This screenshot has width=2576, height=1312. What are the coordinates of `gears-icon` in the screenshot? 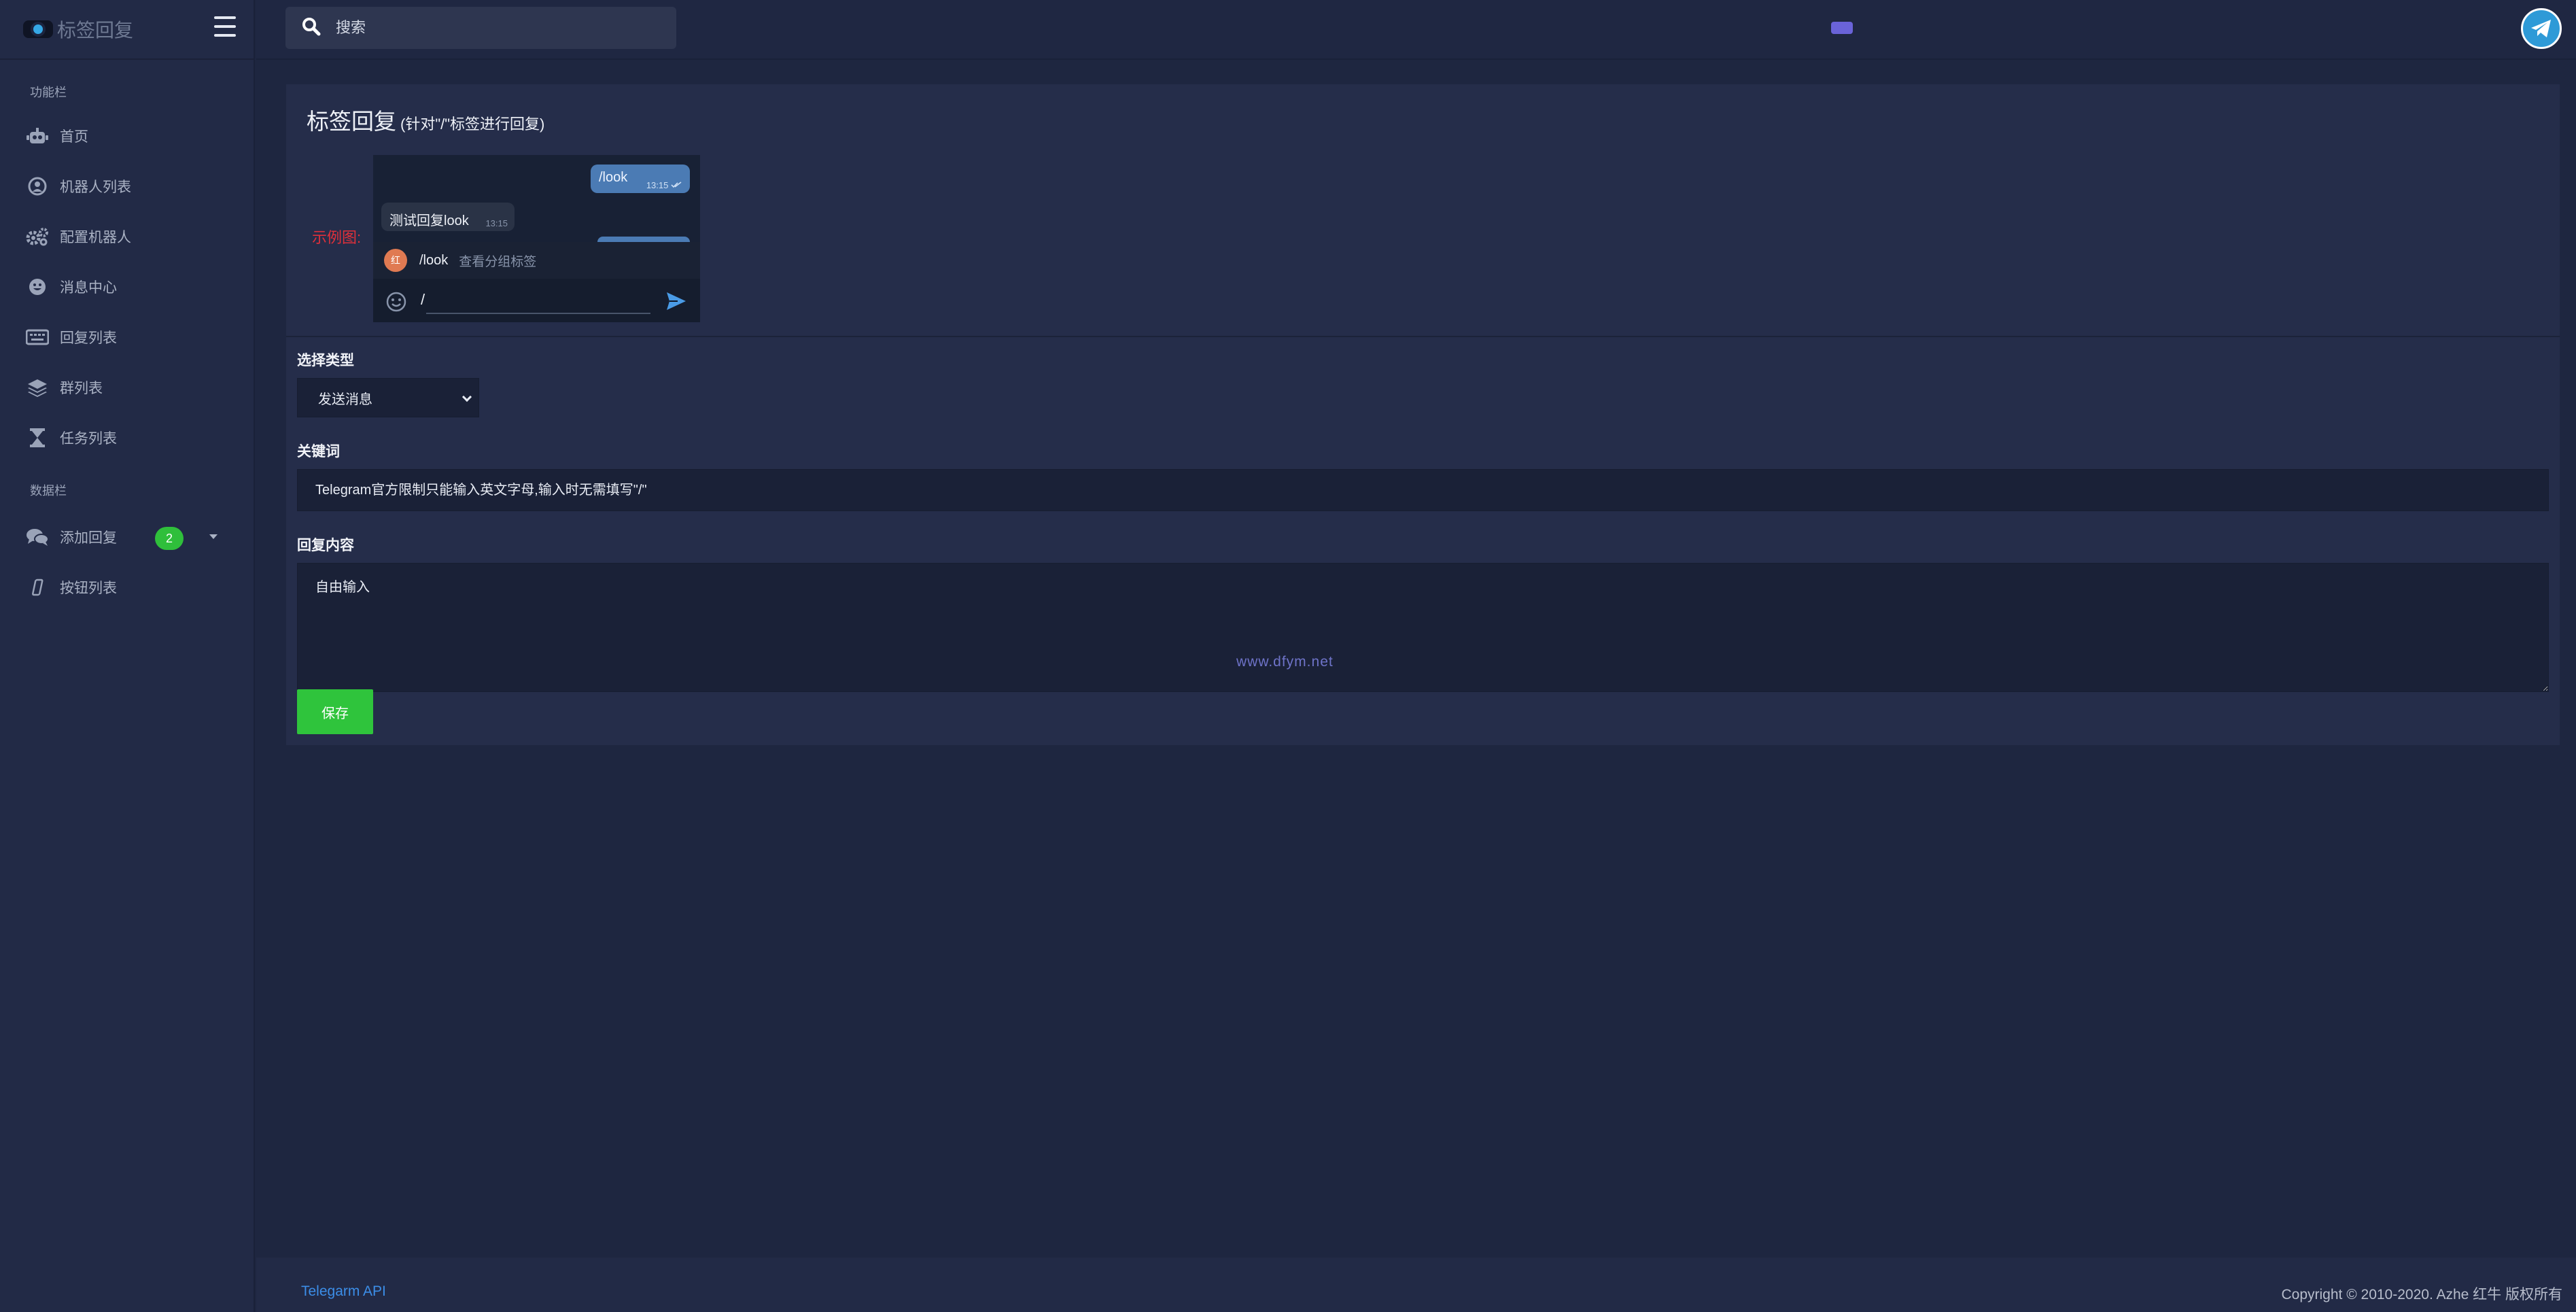 It's located at (37, 236).